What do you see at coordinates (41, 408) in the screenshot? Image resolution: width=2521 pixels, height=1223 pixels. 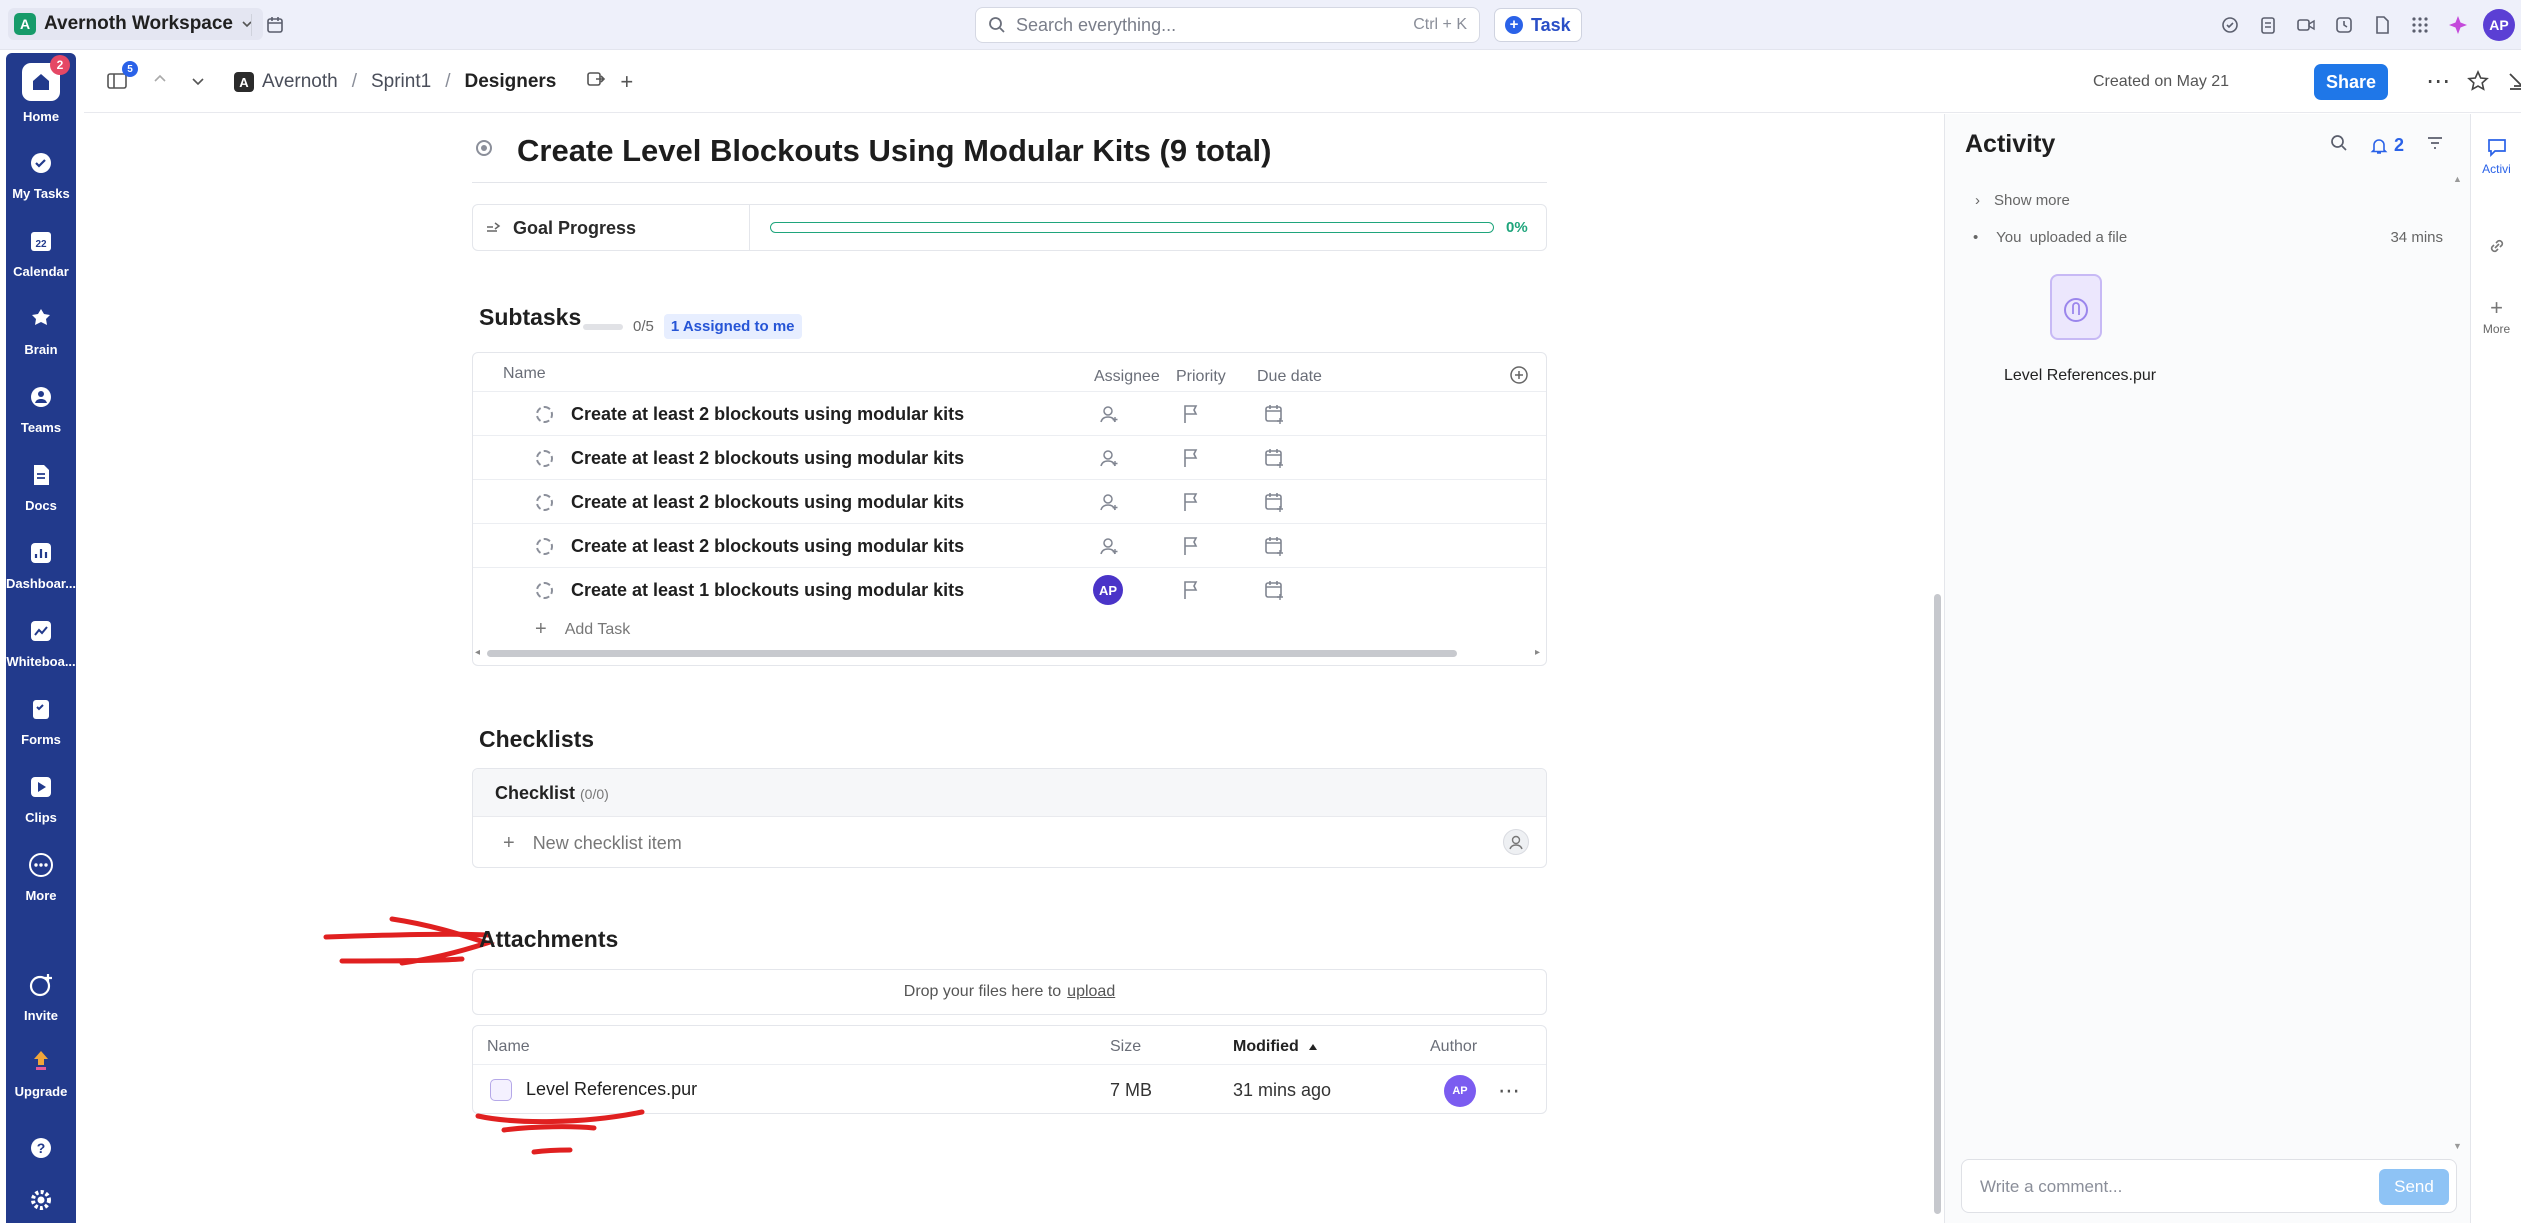 I see `rail-item-teams: Teams` at bounding box center [41, 408].